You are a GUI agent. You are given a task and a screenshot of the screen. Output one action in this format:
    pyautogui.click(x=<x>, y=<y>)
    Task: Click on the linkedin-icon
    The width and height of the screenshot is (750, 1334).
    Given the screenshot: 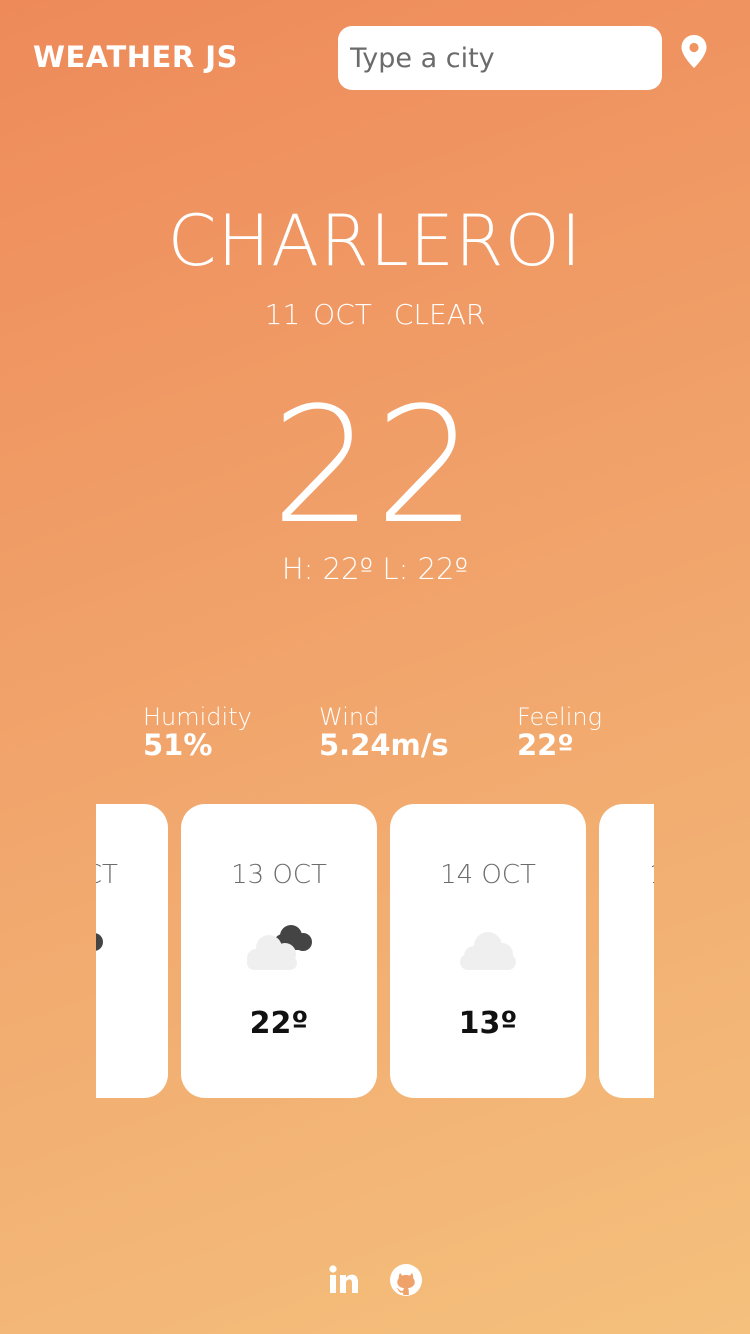 What is the action you would take?
    pyautogui.click(x=343, y=1279)
    